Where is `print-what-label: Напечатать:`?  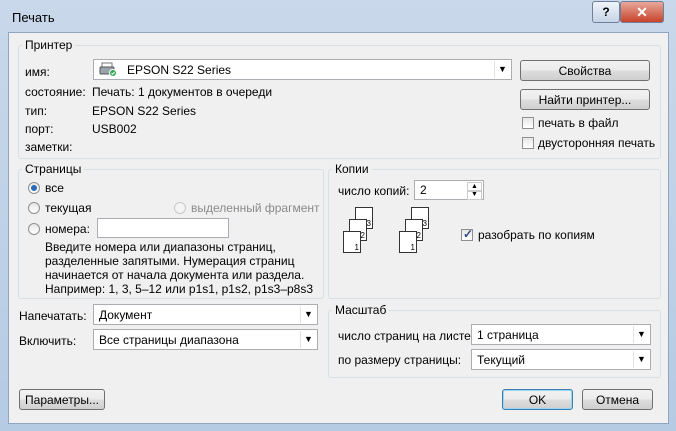
print-what-label: Напечатать: is located at coordinates (53, 316).